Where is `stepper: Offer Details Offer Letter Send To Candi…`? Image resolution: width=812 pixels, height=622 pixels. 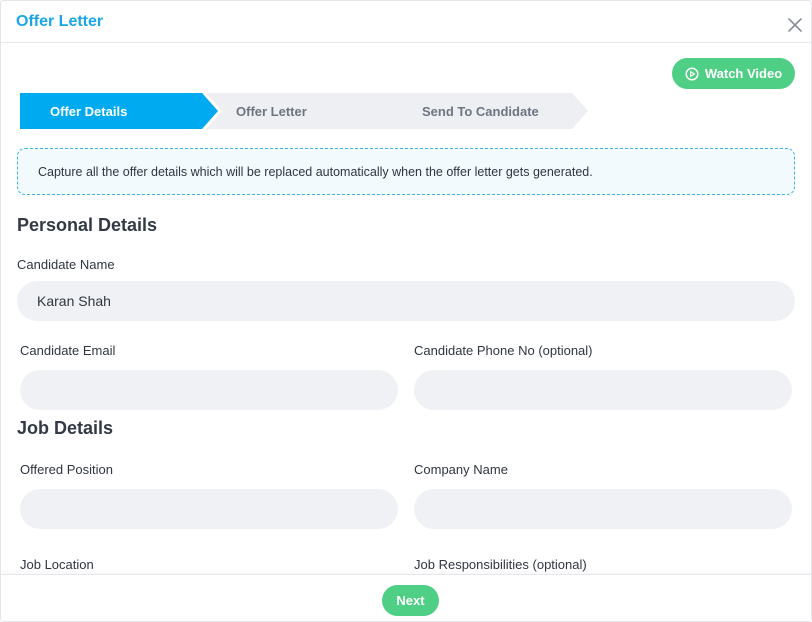 stepper: Offer Details Offer Letter Send To Candi… is located at coordinates (310, 111).